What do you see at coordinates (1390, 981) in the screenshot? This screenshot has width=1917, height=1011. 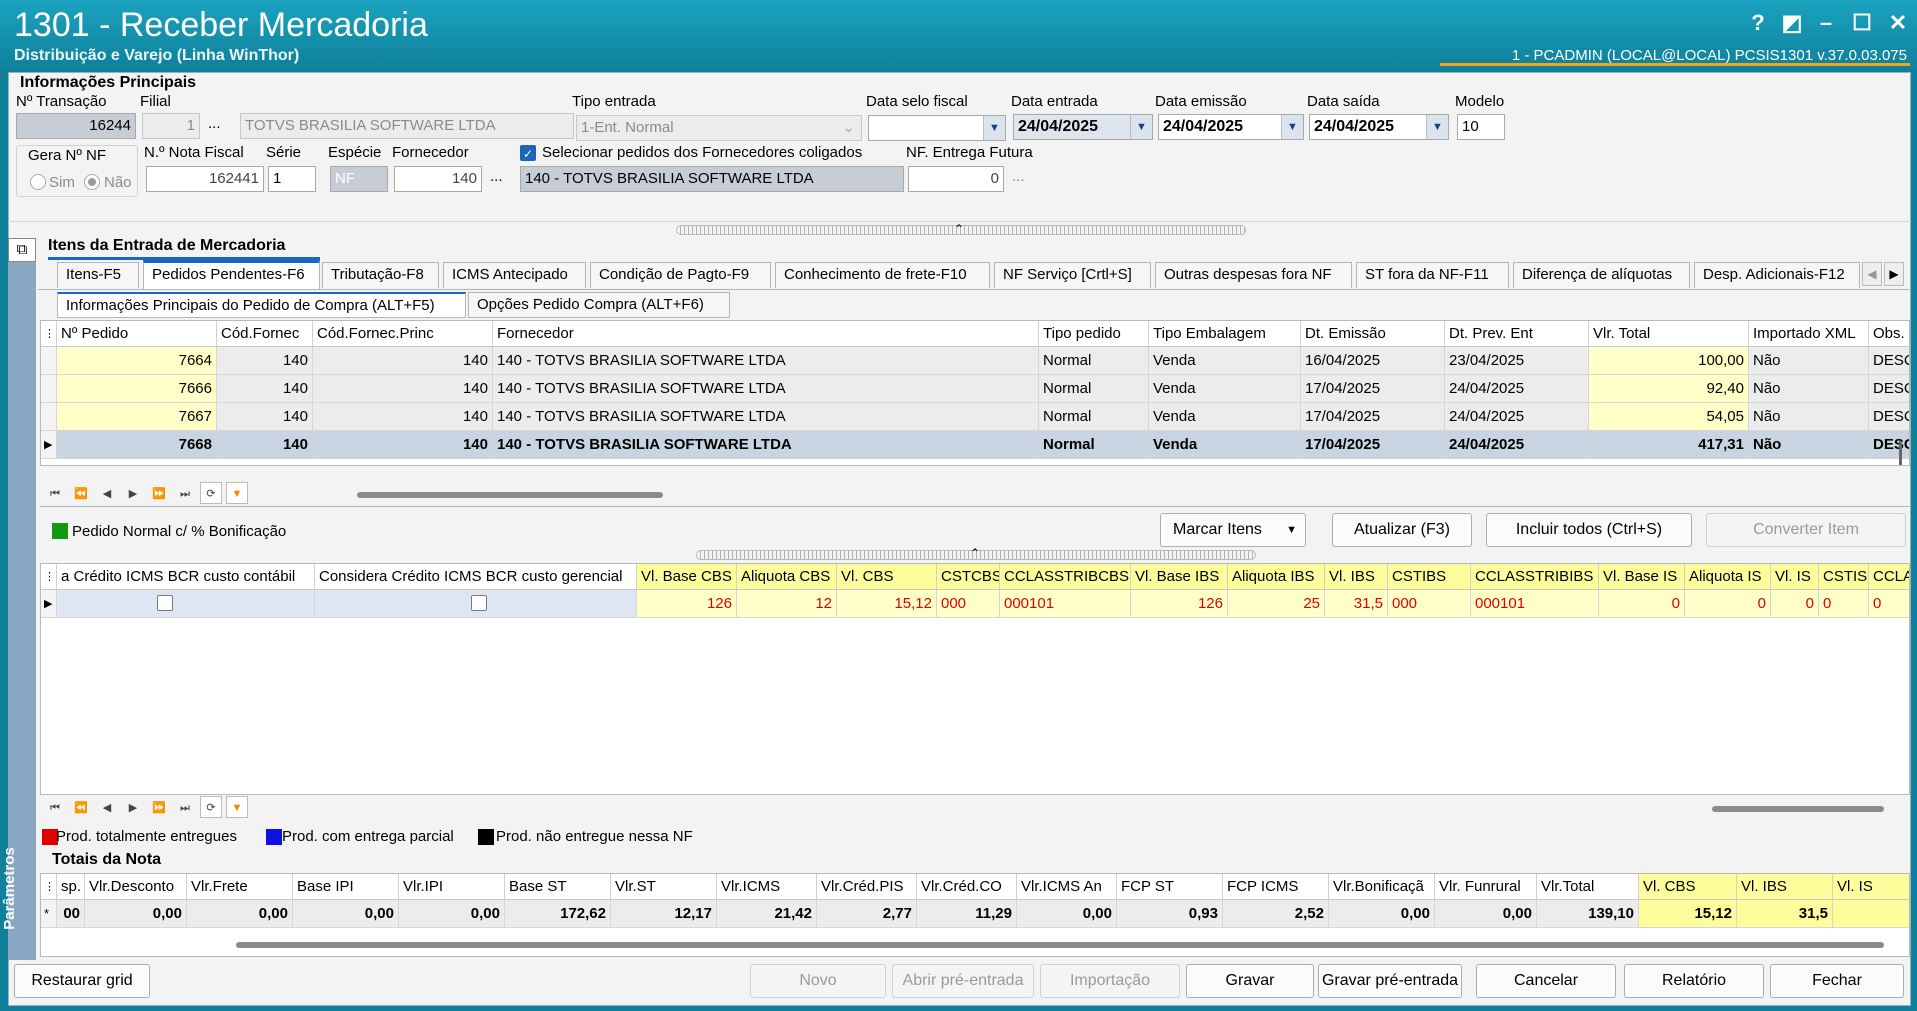 I see `gravar-pre-entrada-button: Gravar pré-entrada` at bounding box center [1390, 981].